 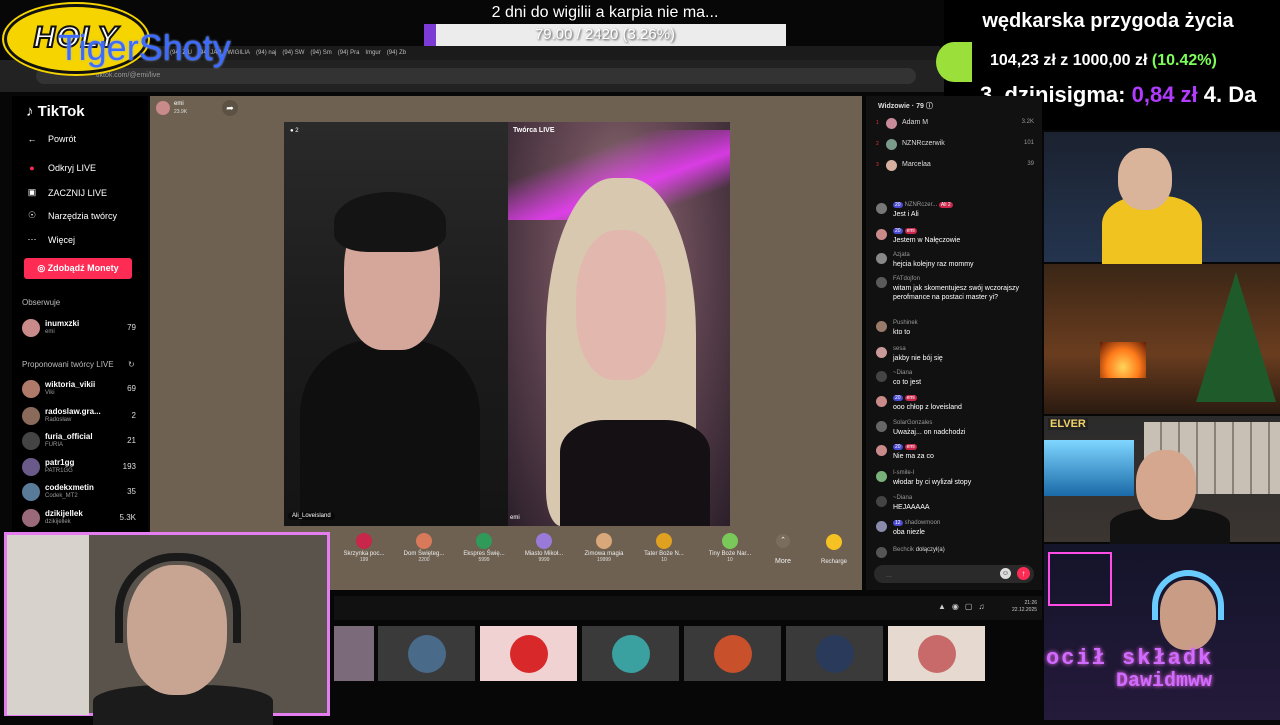 What do you see at coordinates (1024, 607) in the screenshot?
I see `taskbar-clock: 21:26 22.12.2025` at bounding box center [1024, 607].